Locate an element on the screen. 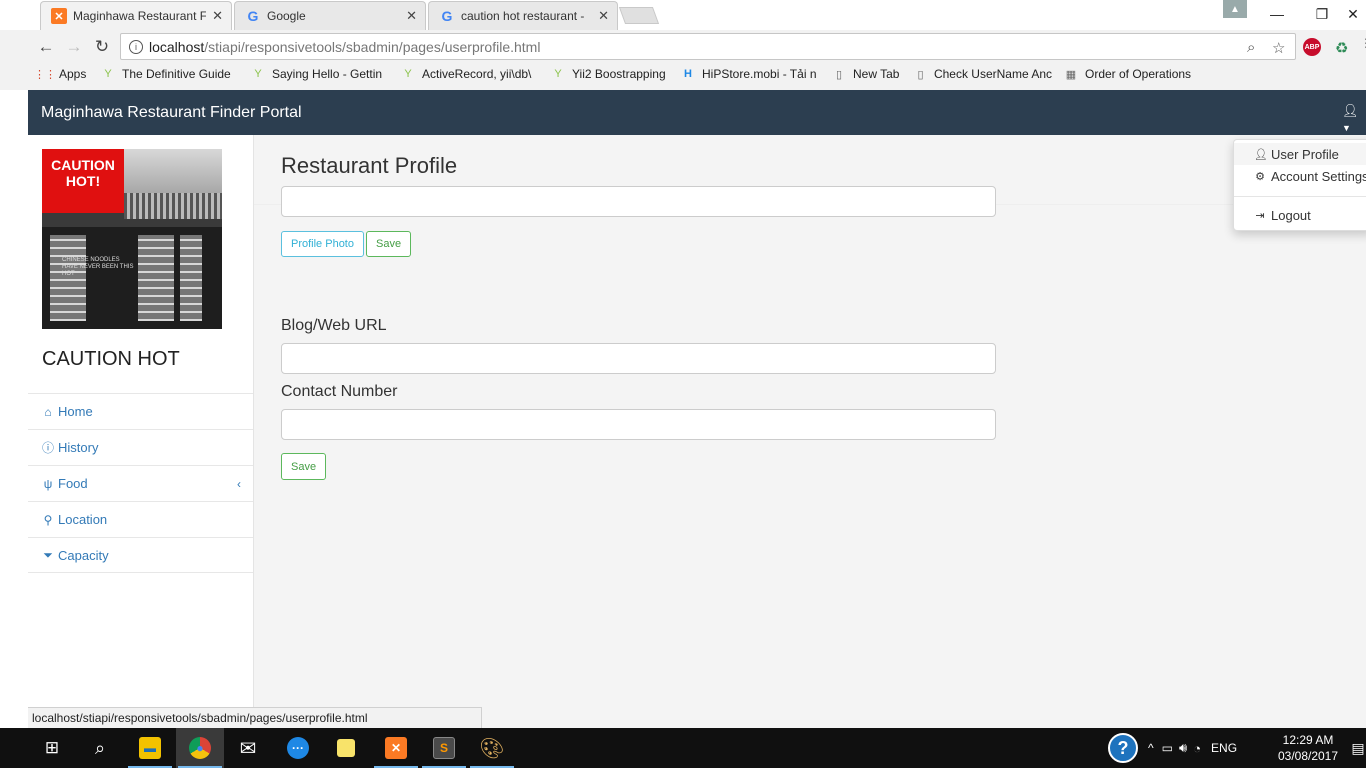 The image size is (1366, 768). photo-sign: CAUTION HOT! is located at coordinates (83, 181).